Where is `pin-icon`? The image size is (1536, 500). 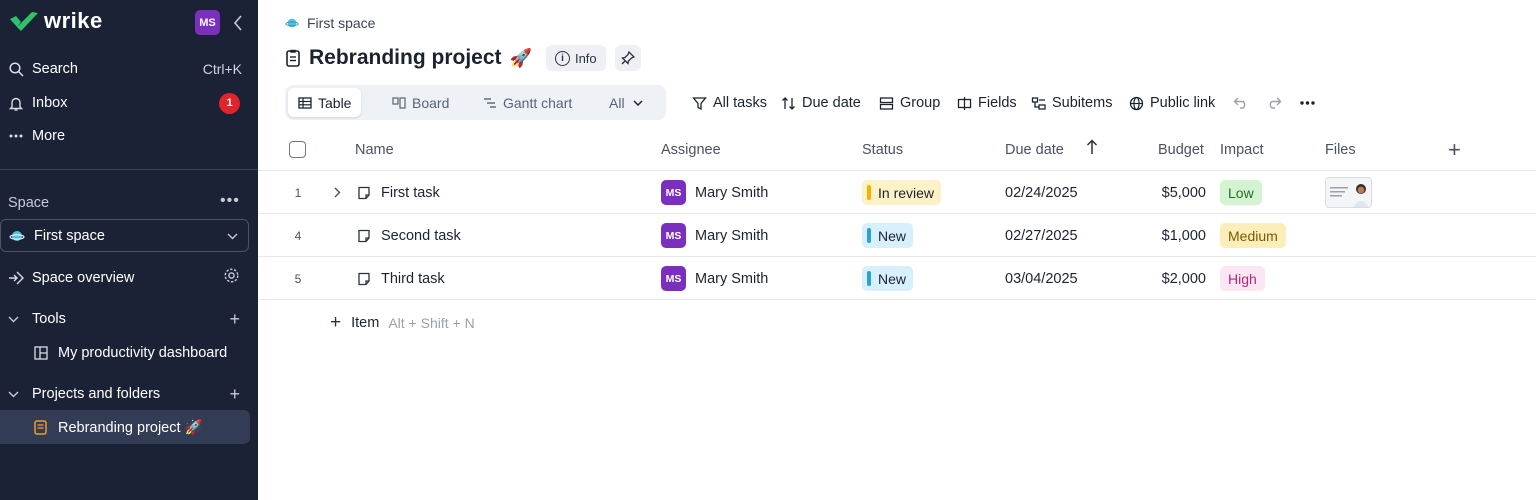
pin-icon is located at coordinates (627, 58).